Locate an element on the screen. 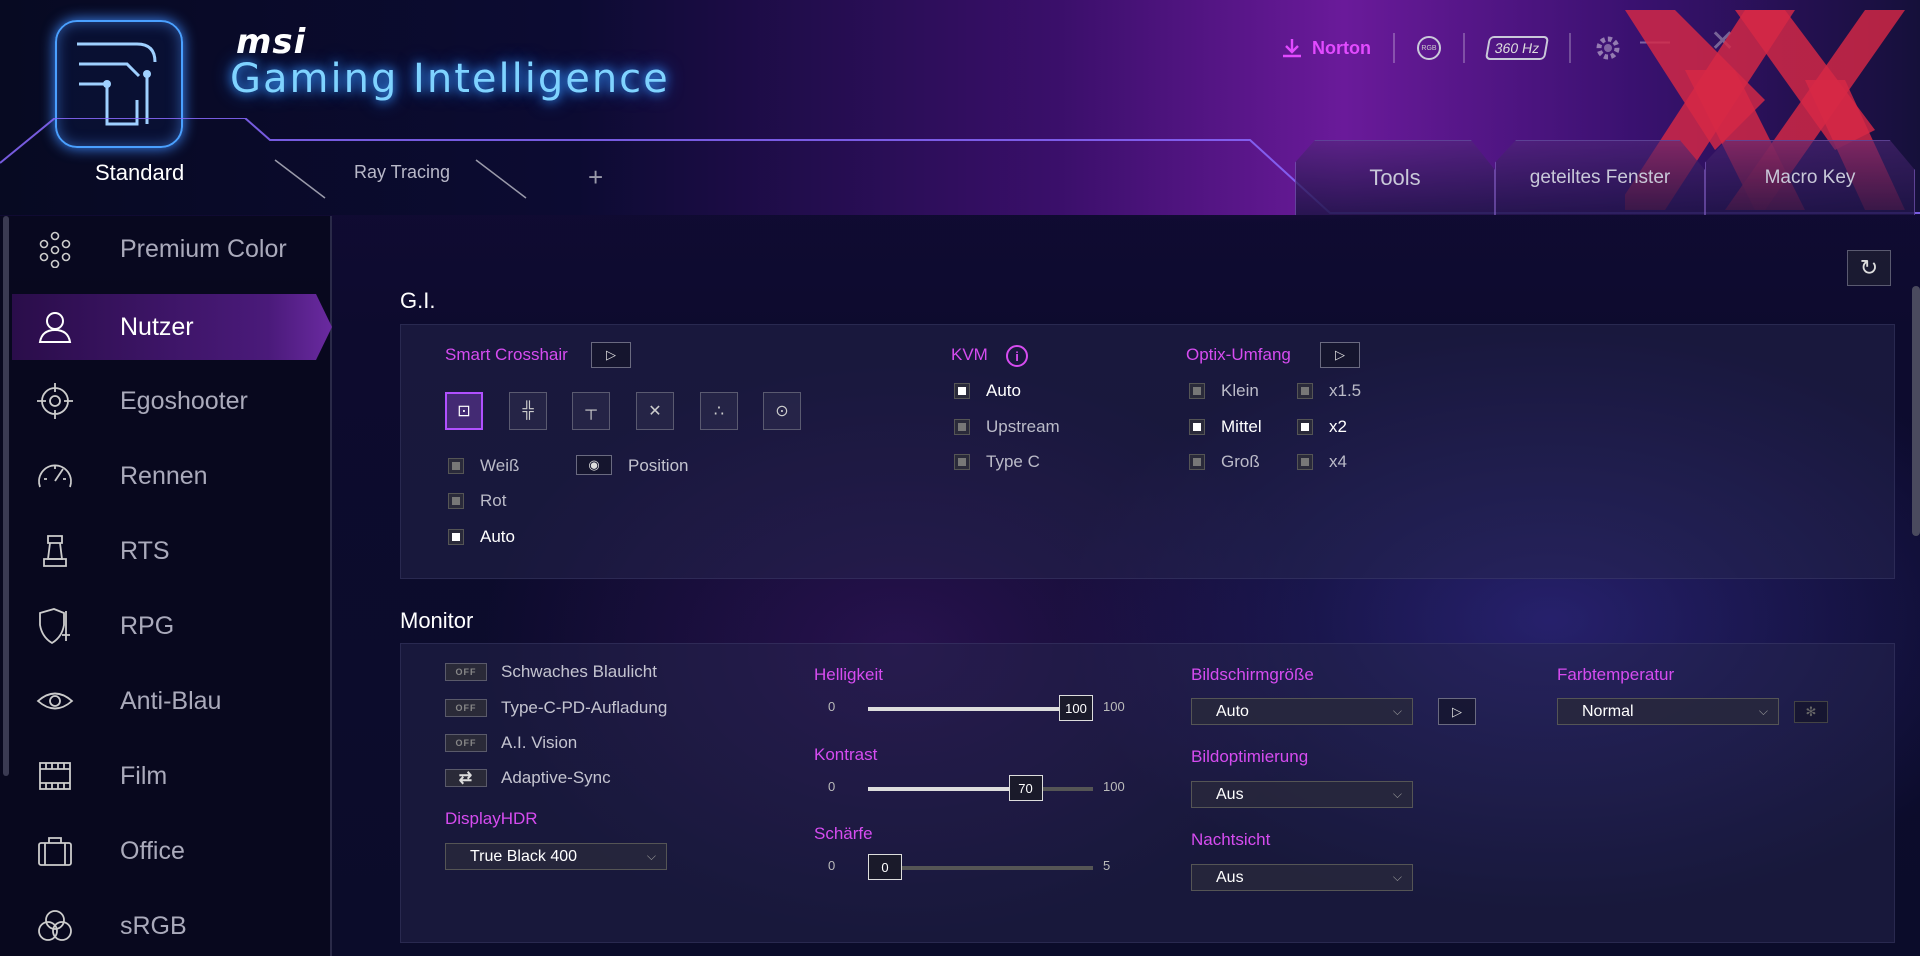 This screenshot has height=956, width=1920. rgb-icon: RGB is located at coordinates (1428, 48).